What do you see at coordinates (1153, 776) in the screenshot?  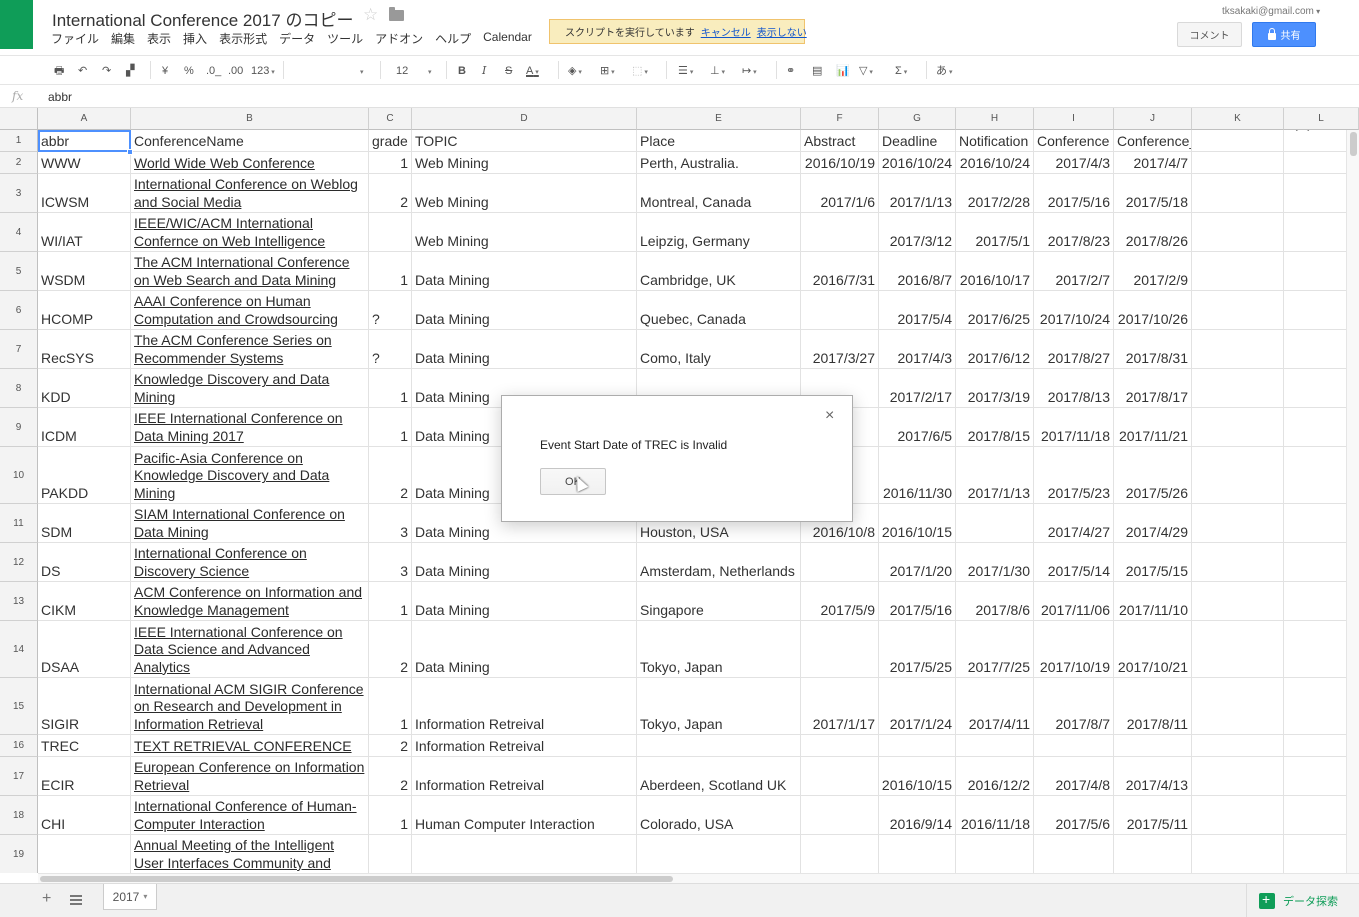 I see `table-cell: 2017/4/13` at bounding box center [1153, 776].